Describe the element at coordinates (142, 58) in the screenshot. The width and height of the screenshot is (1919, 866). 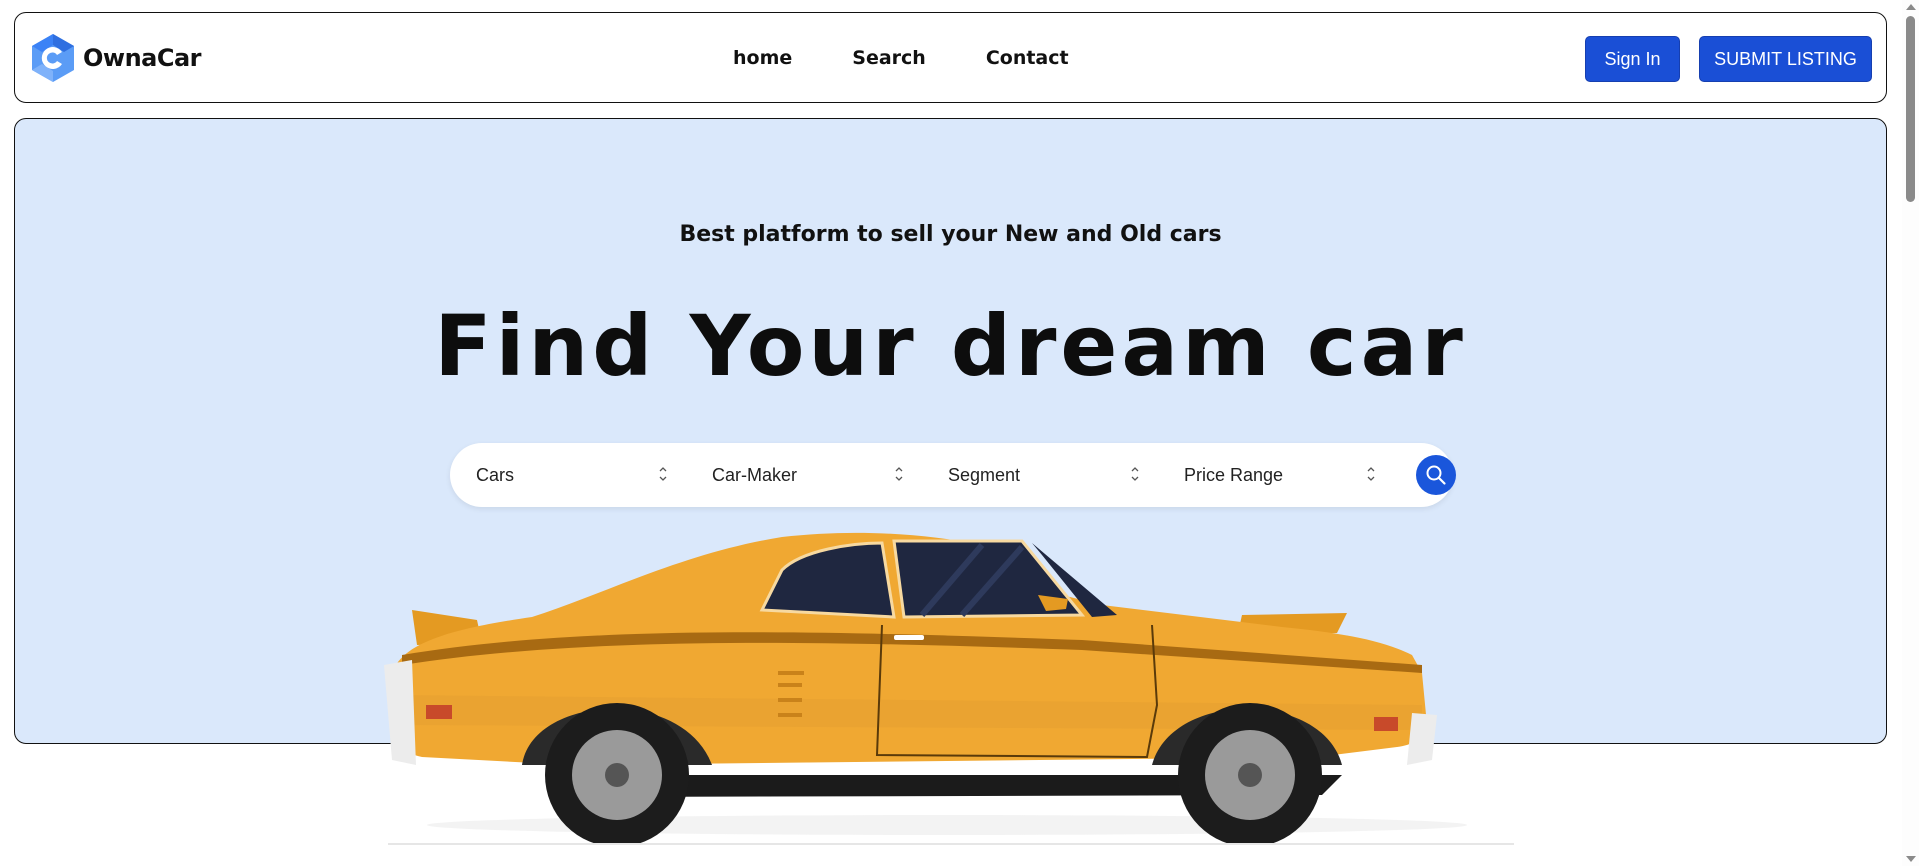
I see `brand-name: OwnaCar` at that location.